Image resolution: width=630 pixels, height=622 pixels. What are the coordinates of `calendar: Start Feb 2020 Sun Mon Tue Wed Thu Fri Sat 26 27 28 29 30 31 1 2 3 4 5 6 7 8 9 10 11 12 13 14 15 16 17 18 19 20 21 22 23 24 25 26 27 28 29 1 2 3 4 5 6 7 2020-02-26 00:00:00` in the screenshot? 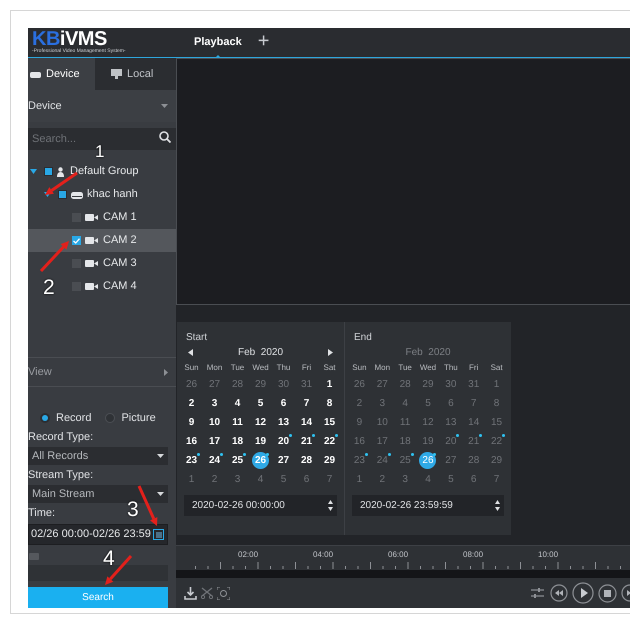 It's located at (260, 428).